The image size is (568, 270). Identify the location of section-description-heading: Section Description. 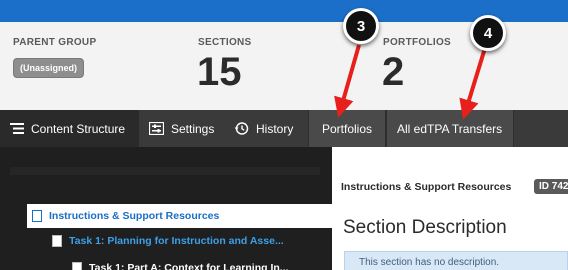
(425, 227).